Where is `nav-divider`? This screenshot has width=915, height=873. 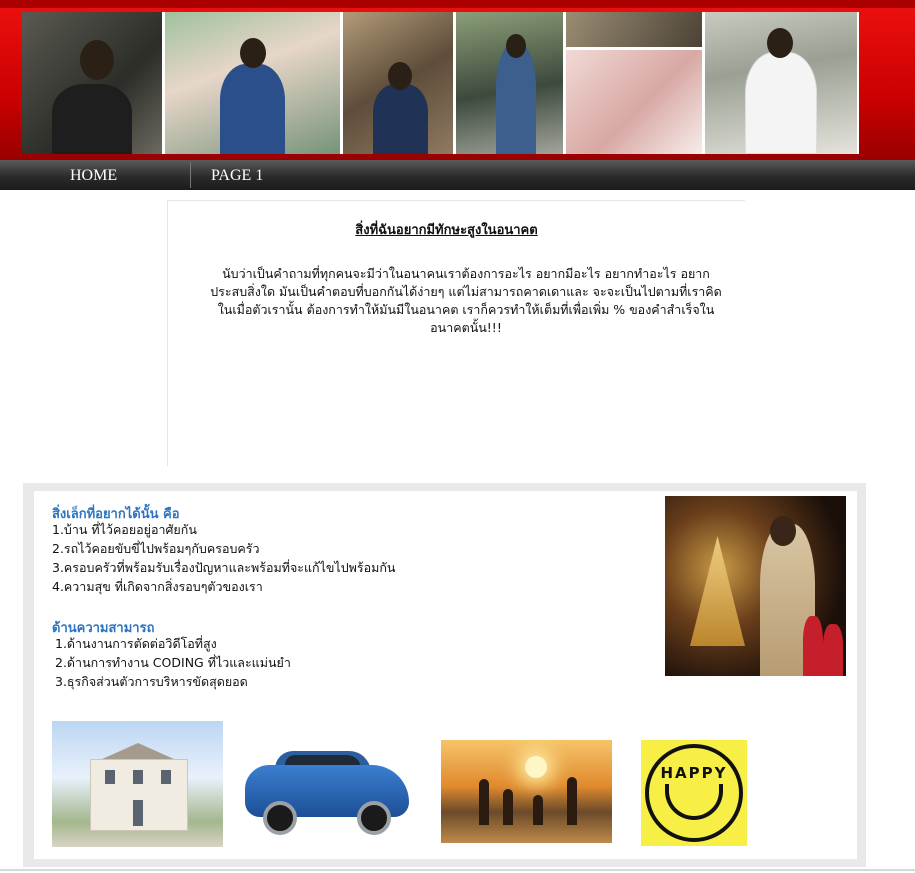 nav-divider is located at coordinates (190, 175).